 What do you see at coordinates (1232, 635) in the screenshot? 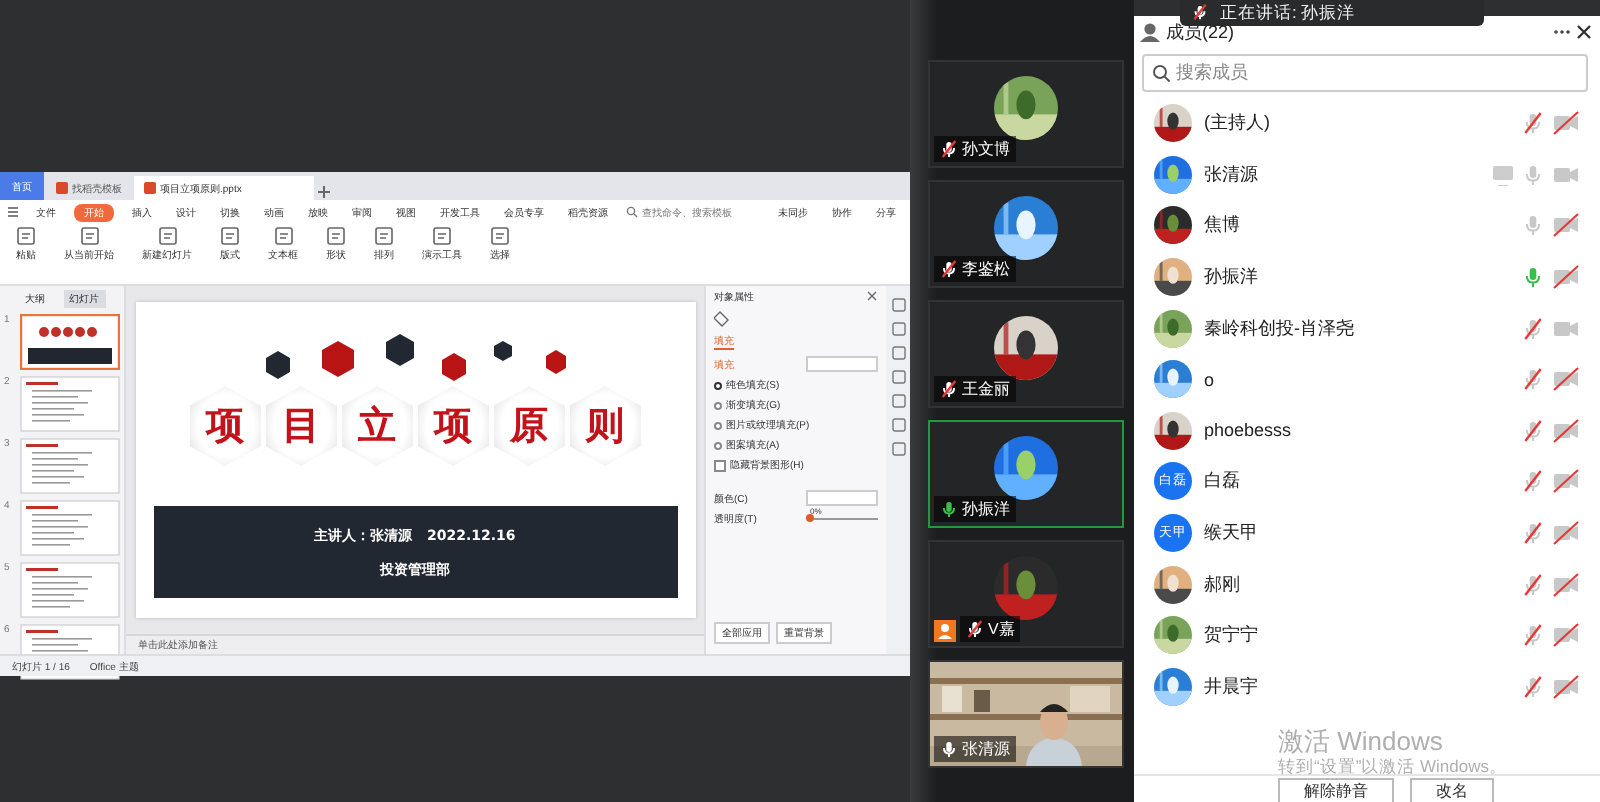
I see `member-name: 贺宁宁` at bounding box center [1232, 635].